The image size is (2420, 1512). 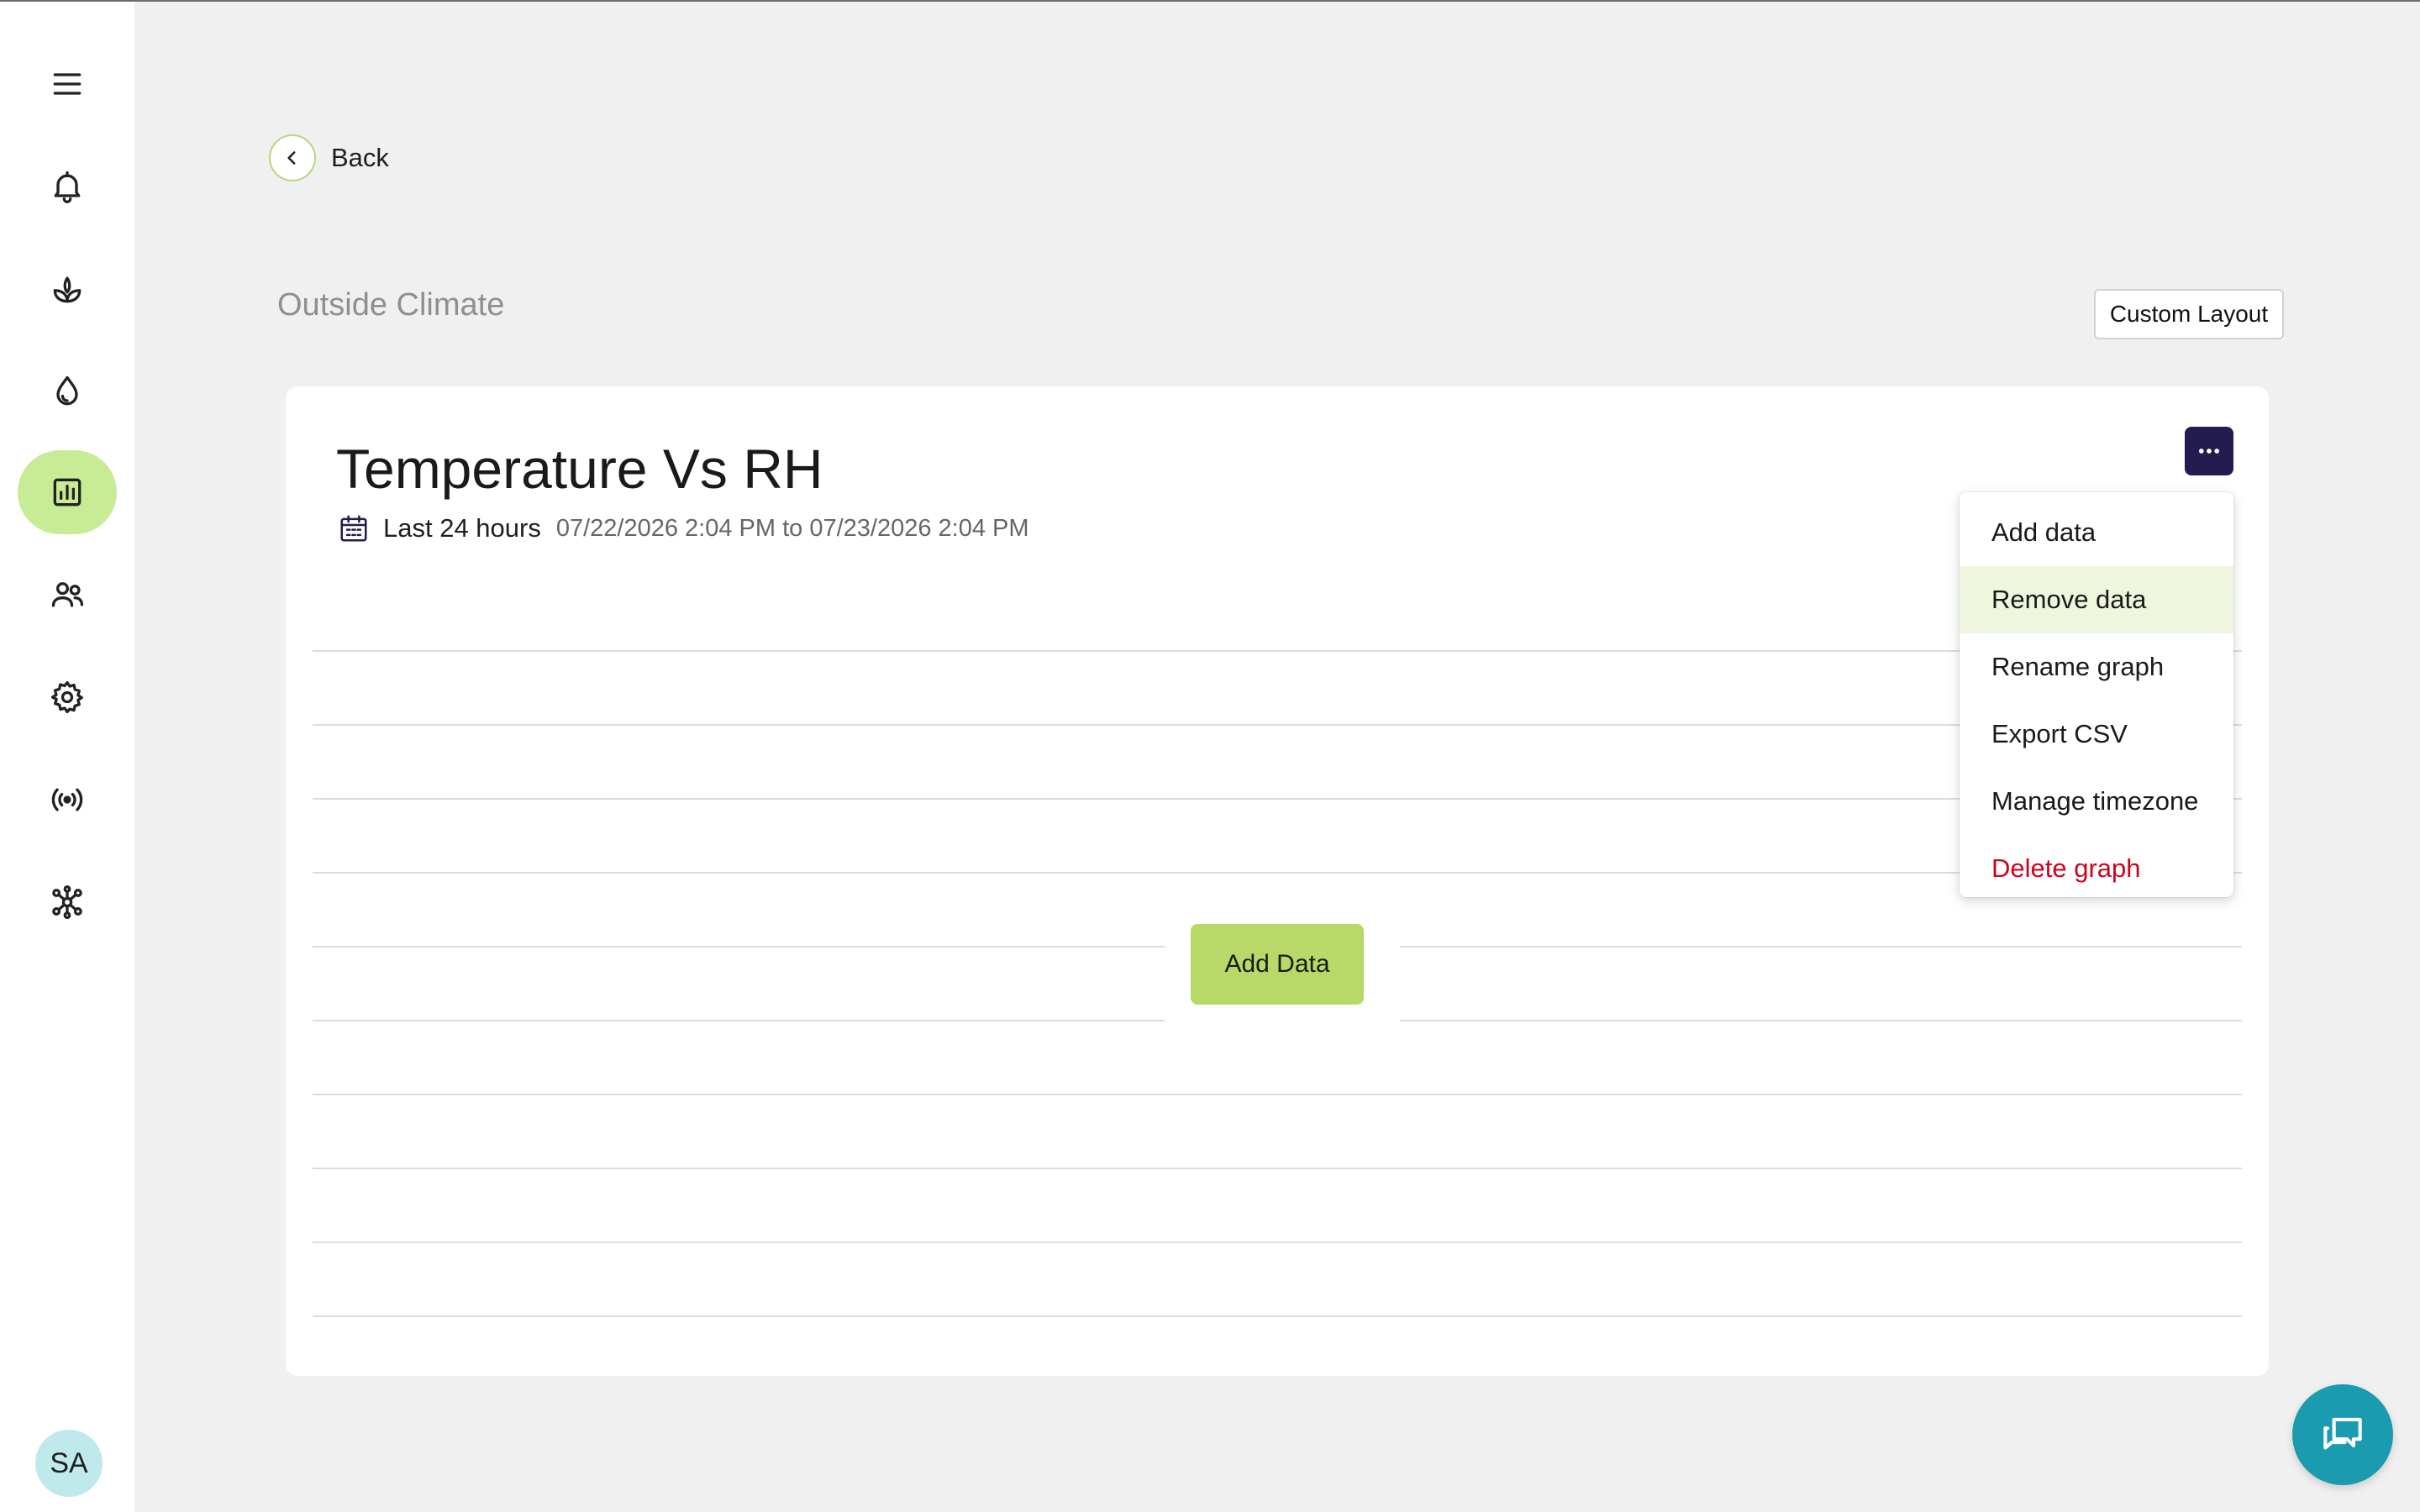 What do you see at coordinates (2096, 532) in the screenshot?
I see `menu-item-add-data: Add data` at bounding box center [2096, 532].